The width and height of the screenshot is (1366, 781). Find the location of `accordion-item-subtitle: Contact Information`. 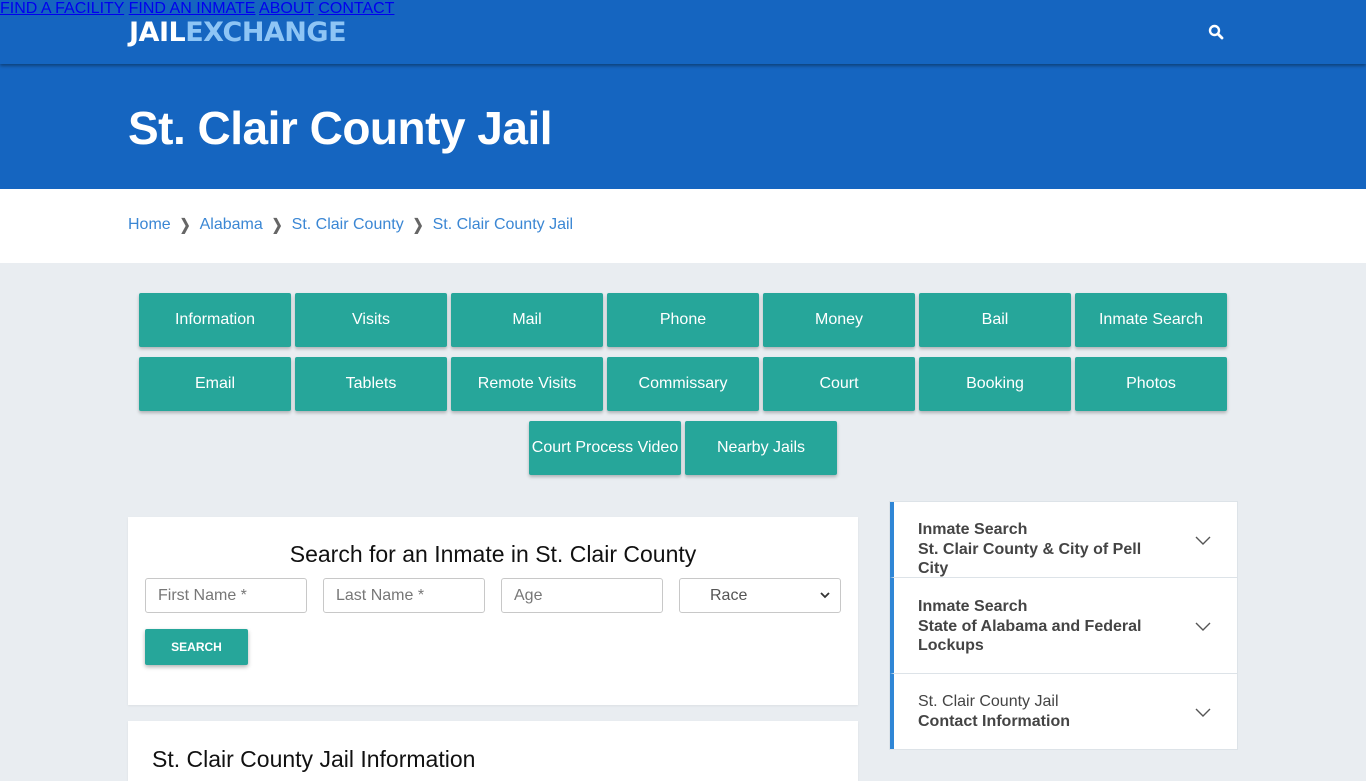

accordion-item-subtitle: Contact Information is located at coordinates (994, 721).